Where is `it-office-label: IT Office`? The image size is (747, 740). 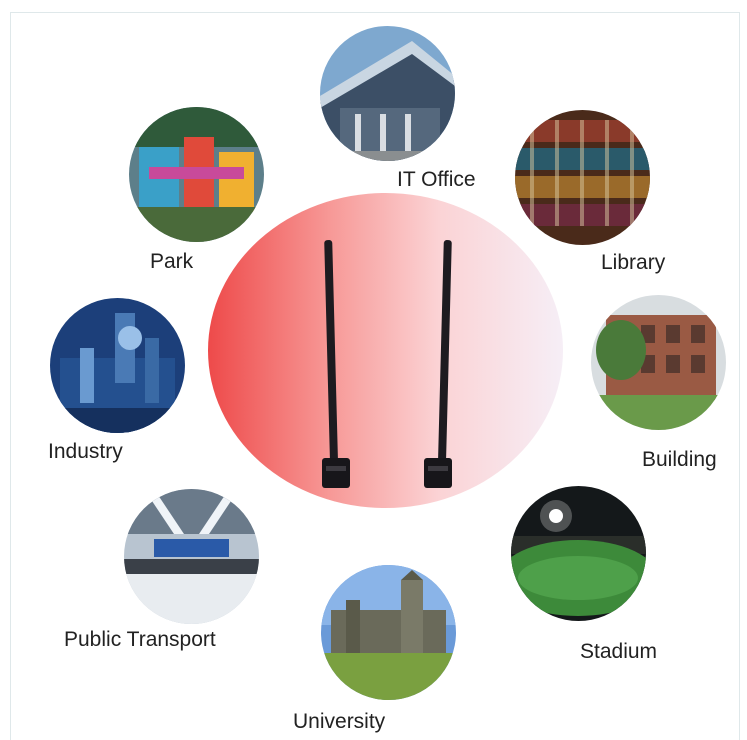
it-office-label: IT Office is located at coordinates (436, 179).